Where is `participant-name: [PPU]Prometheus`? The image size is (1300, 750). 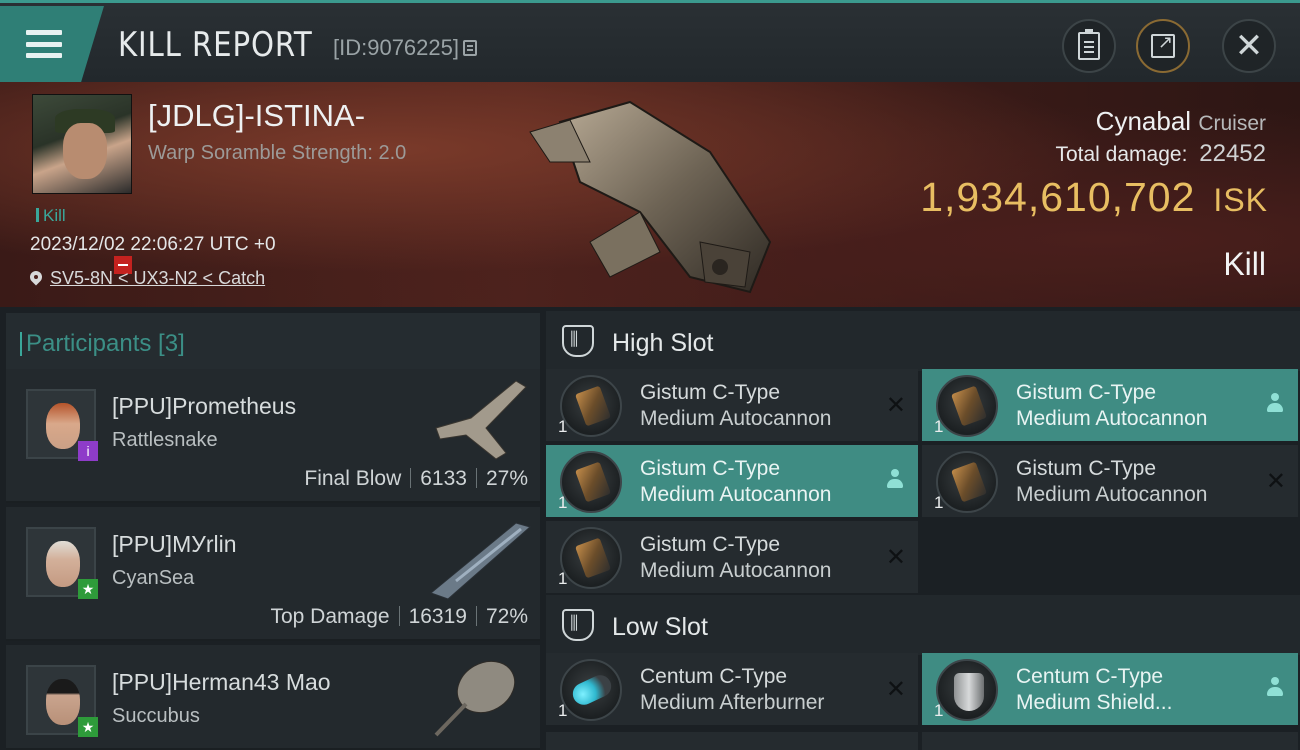 participant-name: [PPU]Prometheus is located at coordinates (204, 406).